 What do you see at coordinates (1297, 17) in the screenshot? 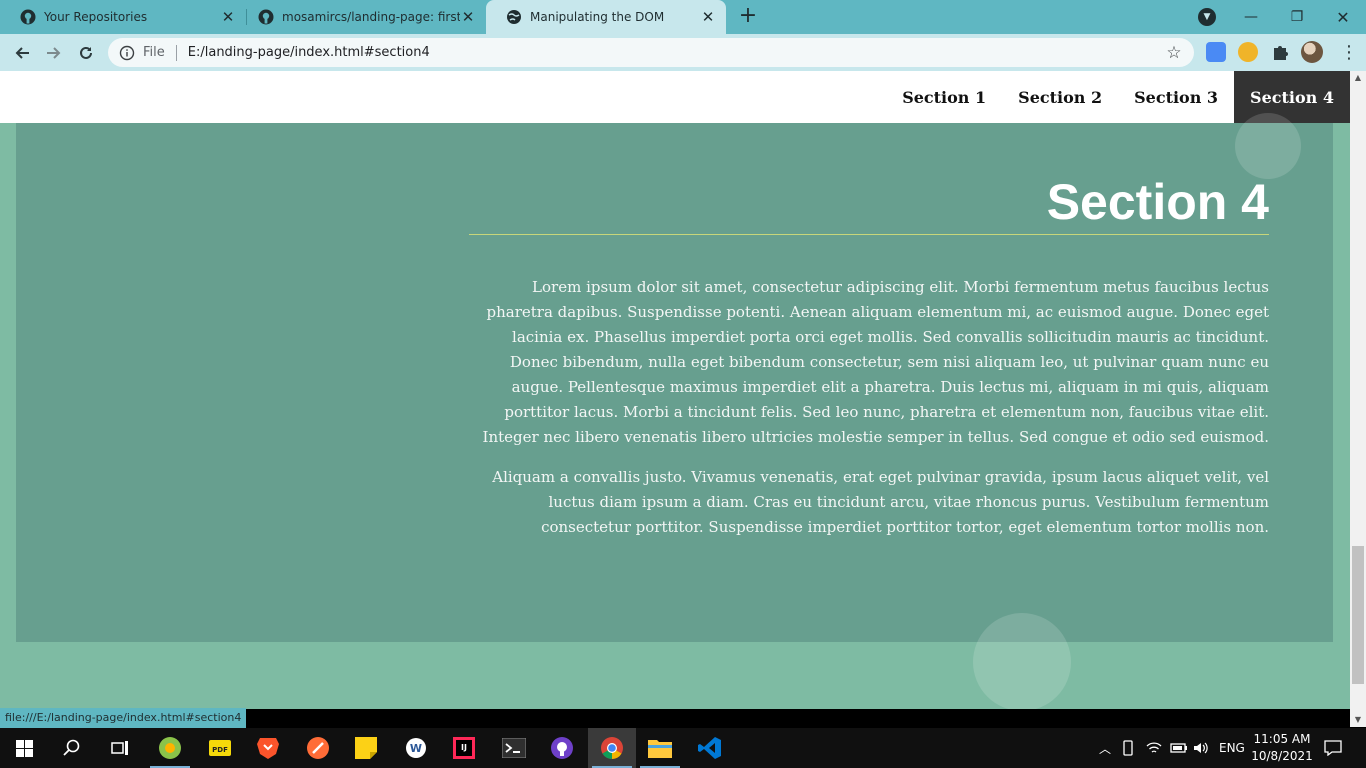
I see `restore-icon: ❐` at bounding box center [1297, 17].